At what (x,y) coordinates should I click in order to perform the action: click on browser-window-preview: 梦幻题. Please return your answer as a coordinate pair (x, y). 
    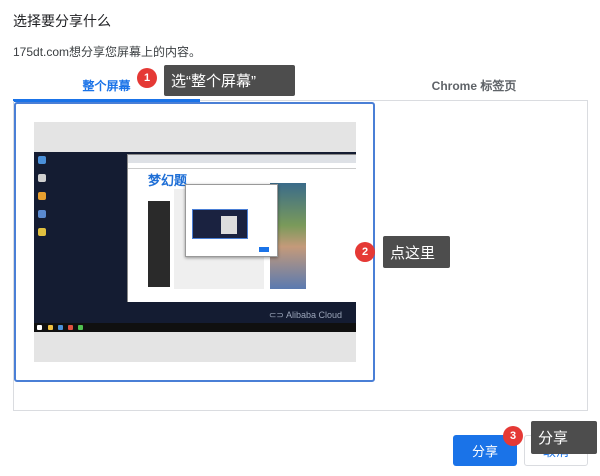
    Looking at the image, I should click on (241, 228).